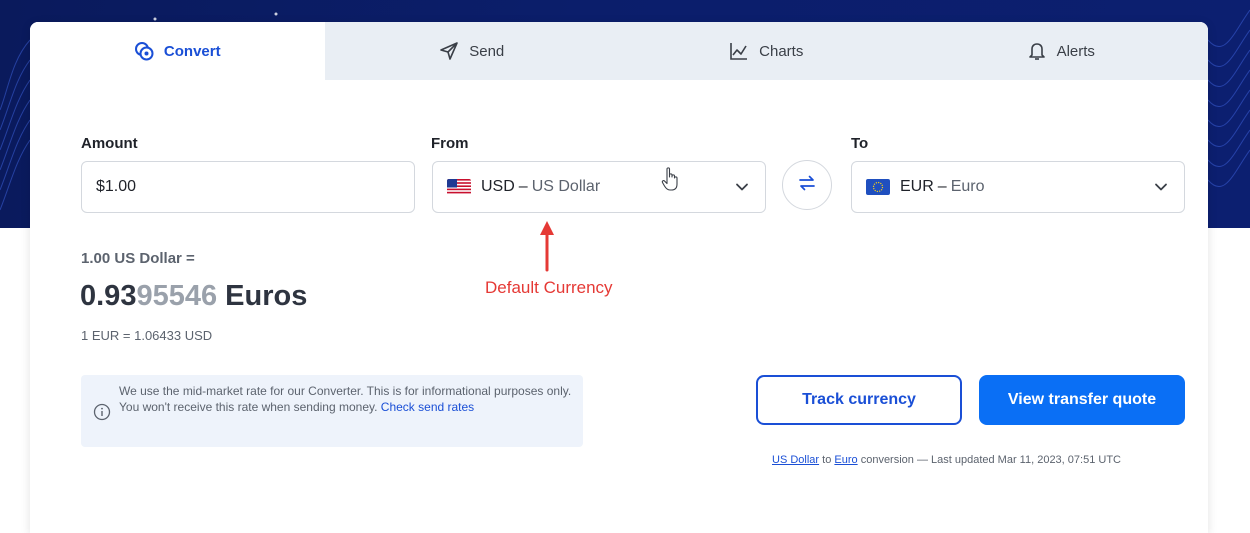  Describe the element at coordinates (1082, 400) in the screenshot. I see `view-transfer-quote-button: View transfer quote` at that location.